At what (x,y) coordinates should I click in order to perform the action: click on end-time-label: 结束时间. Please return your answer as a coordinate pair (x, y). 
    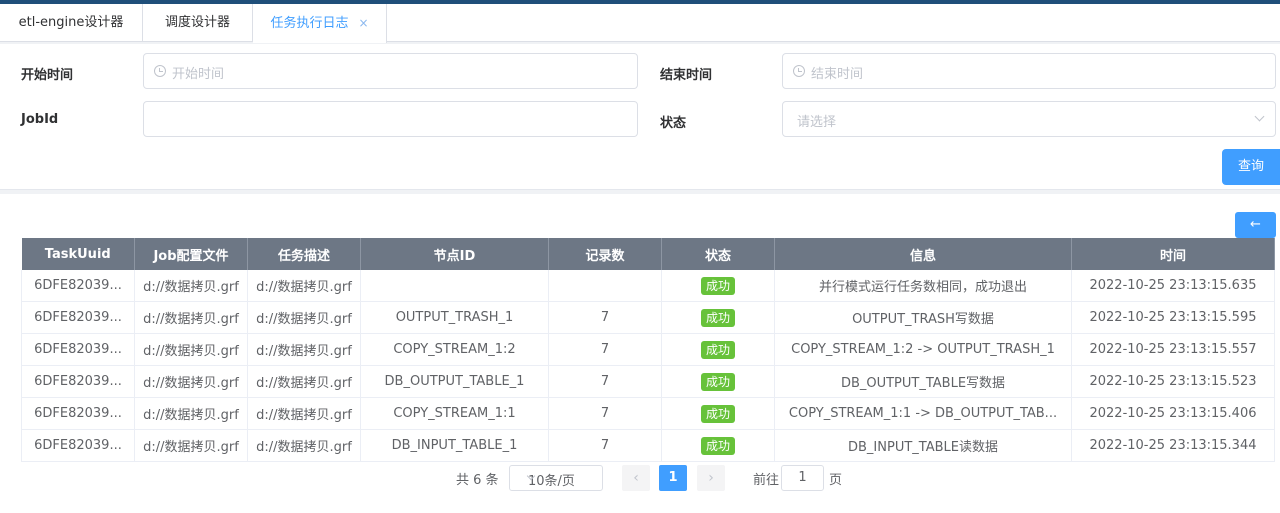
    Looking at the image, I should click on (686, 75).